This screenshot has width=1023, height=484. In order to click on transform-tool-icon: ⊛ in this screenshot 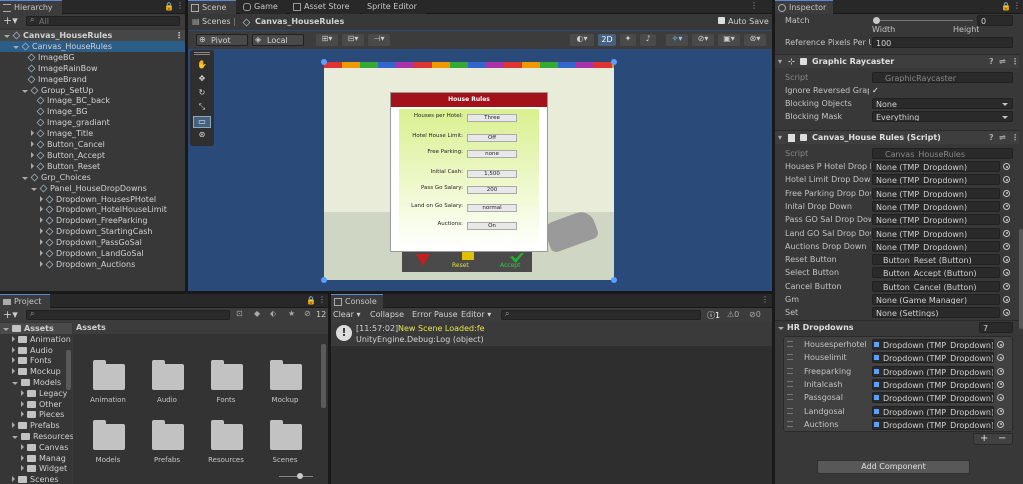, I will do `click(202, 136)`.